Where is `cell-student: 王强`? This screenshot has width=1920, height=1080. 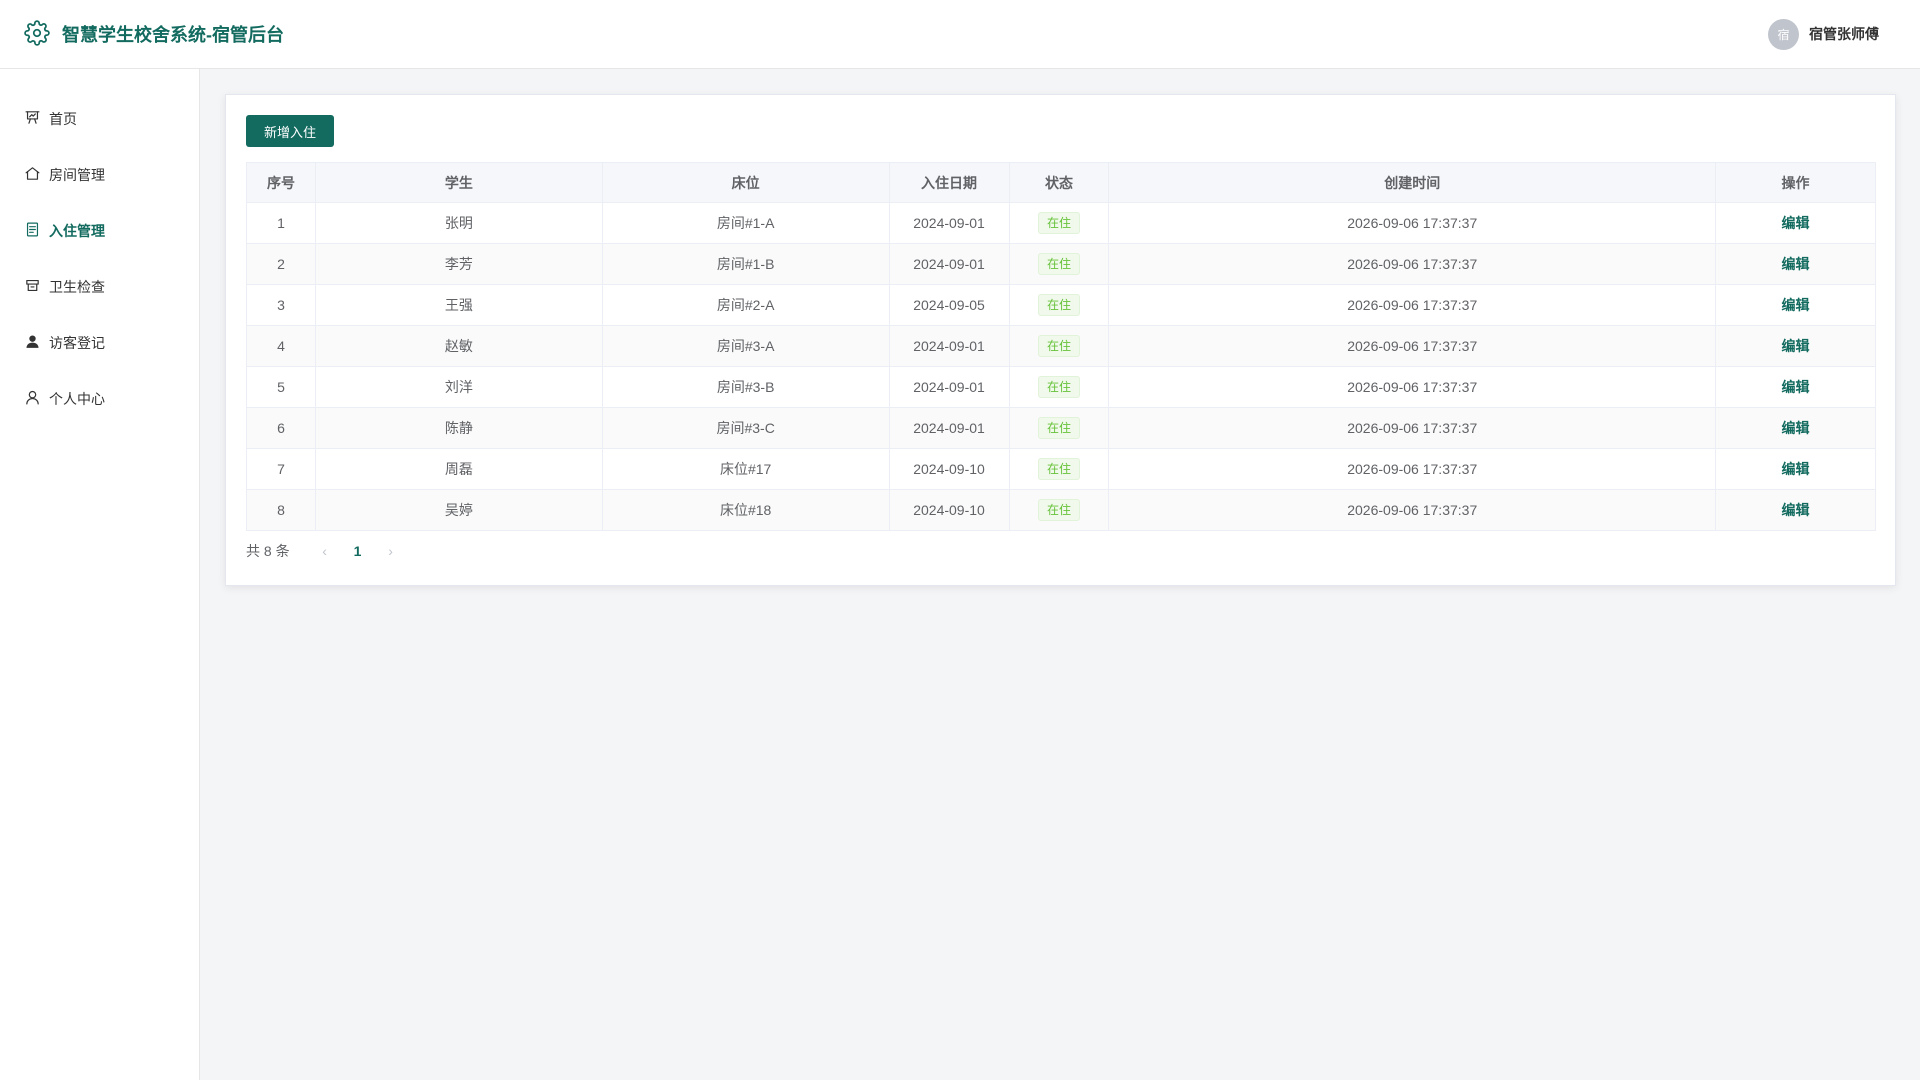
cell-student: 王强 is located at coordinates (458, 305).